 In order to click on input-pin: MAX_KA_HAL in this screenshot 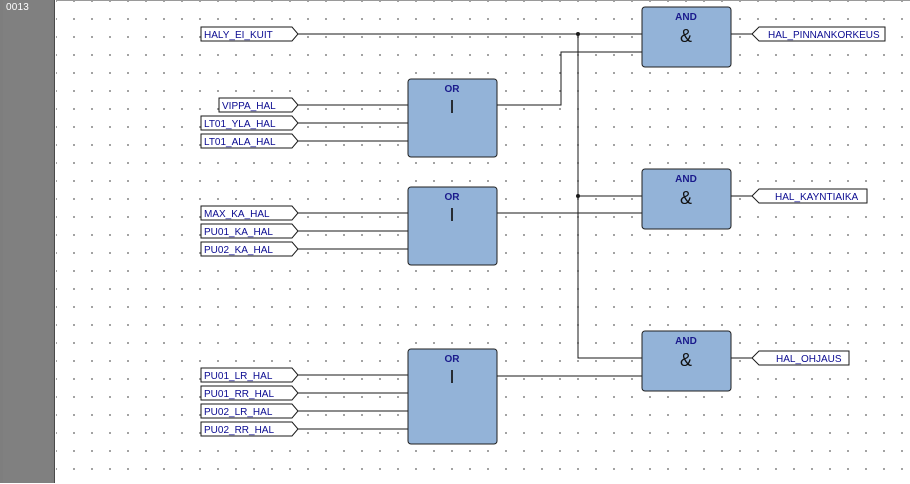, I will do `click(249, 213)`.